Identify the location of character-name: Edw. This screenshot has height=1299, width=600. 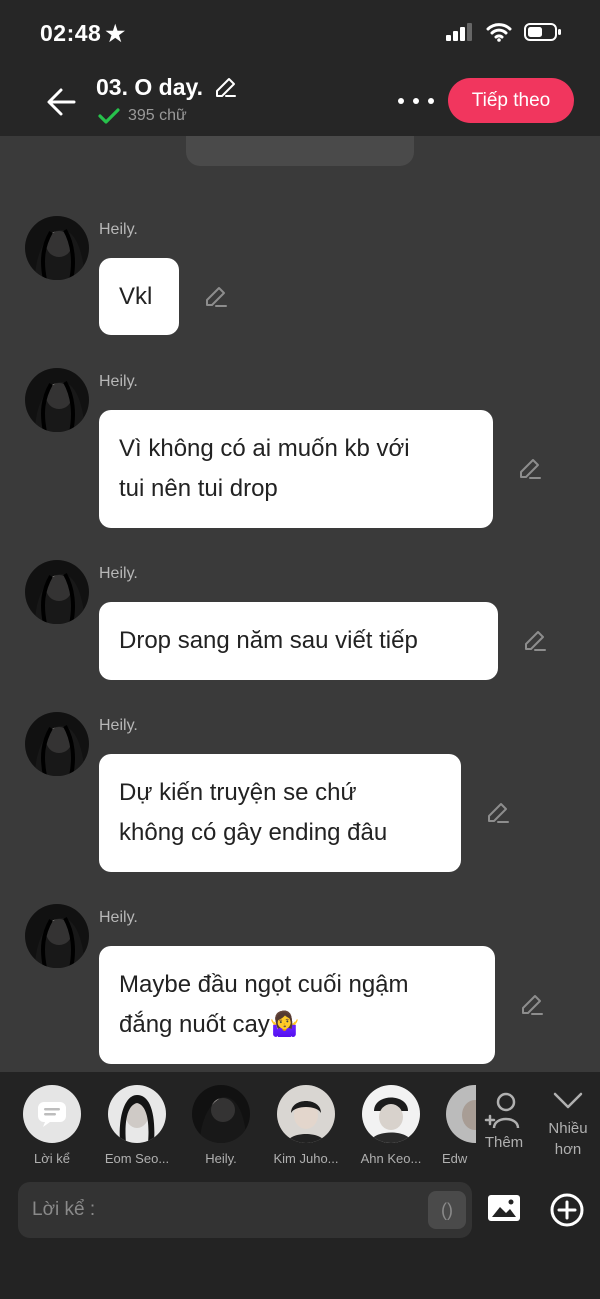
(455, 1158).